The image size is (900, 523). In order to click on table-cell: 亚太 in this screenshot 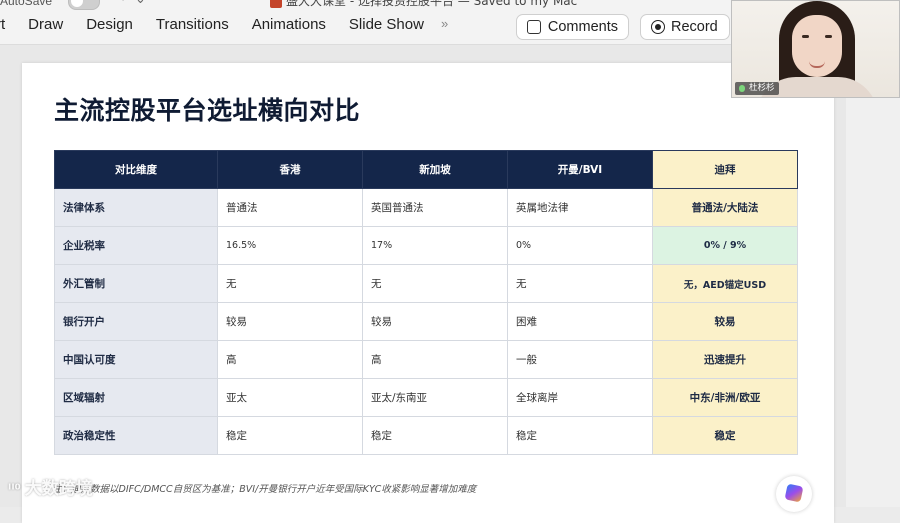, I will do `click(290, 397)`.